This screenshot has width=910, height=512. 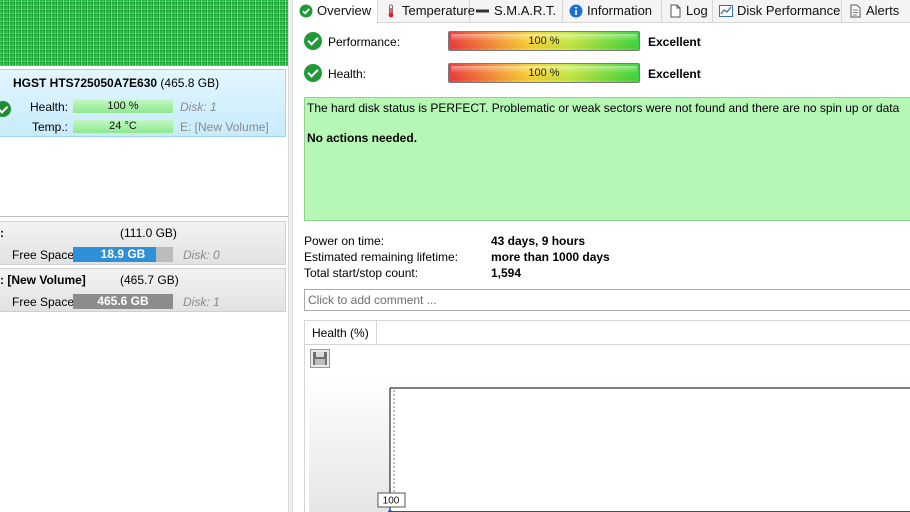 I want to click on power-on-value: 43 days, 9 hours, so click(x=538, y=241).